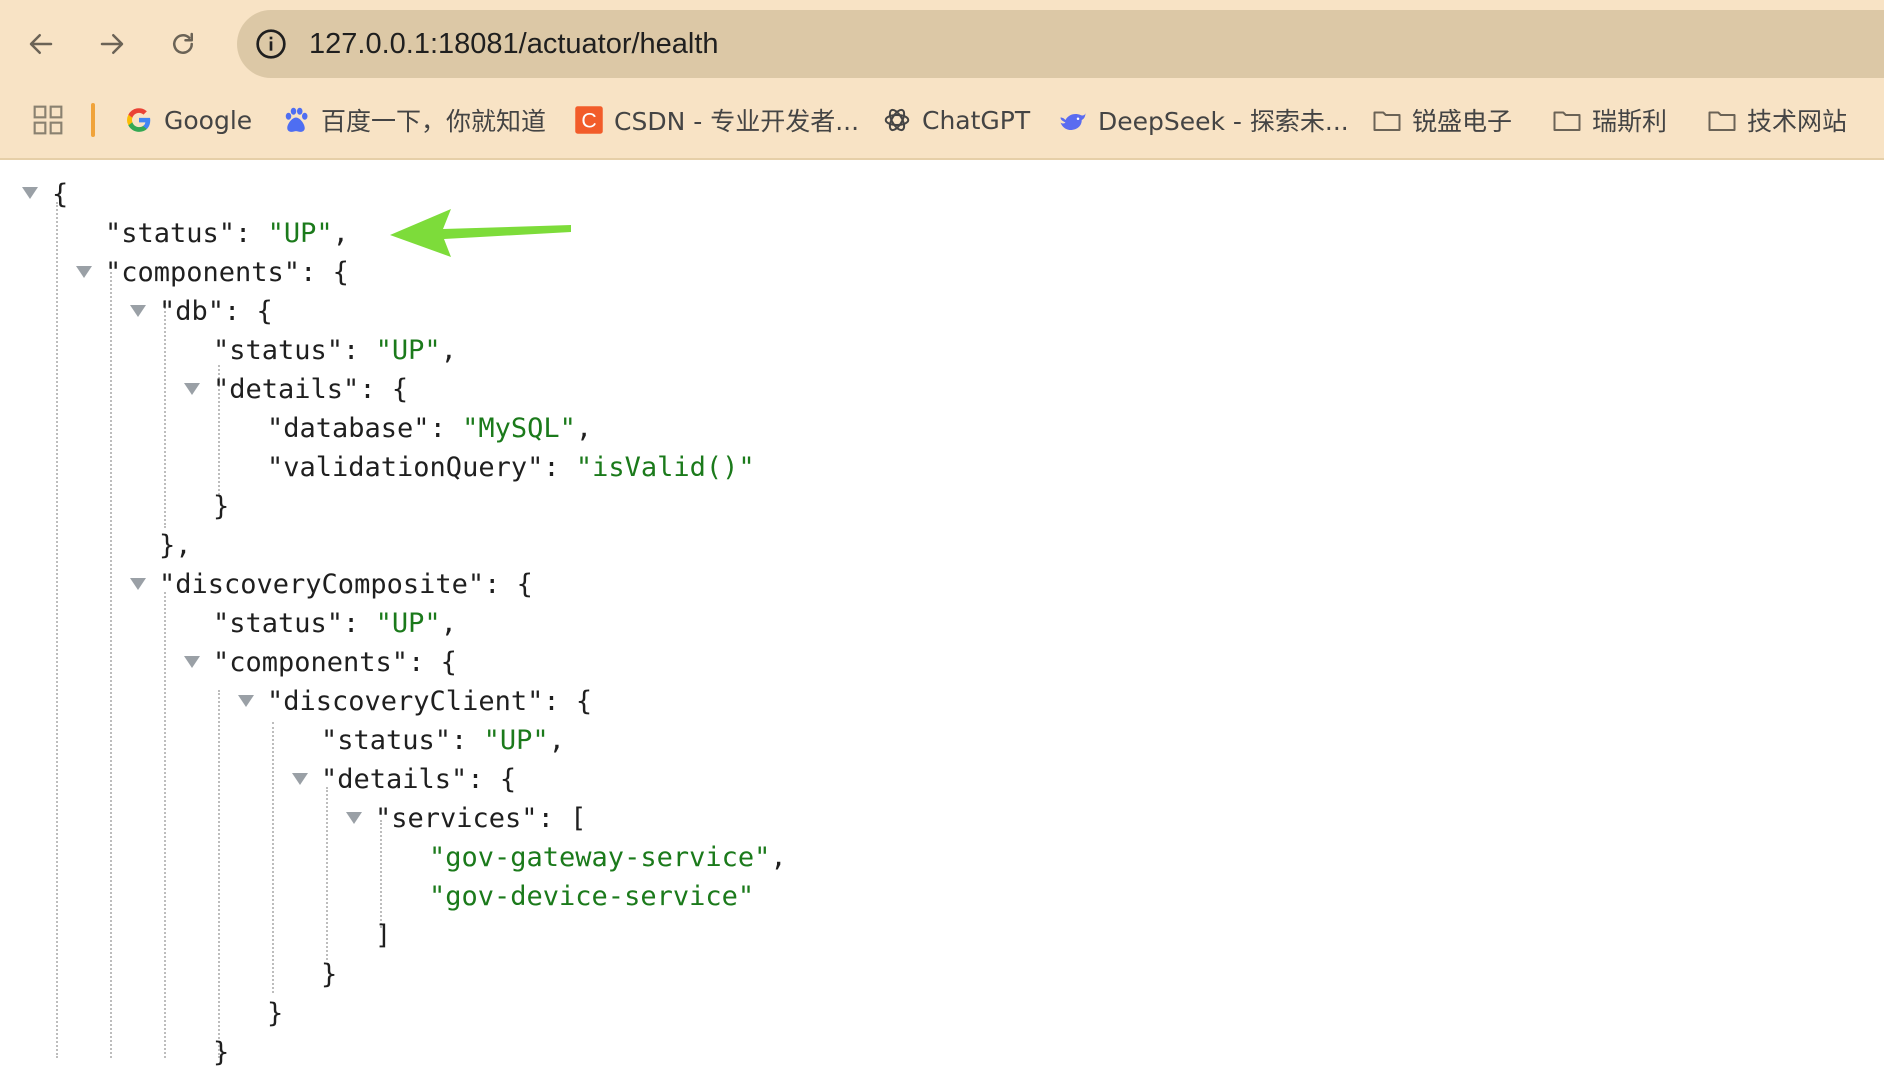  I want to click on google-icon, so click(139, 120).